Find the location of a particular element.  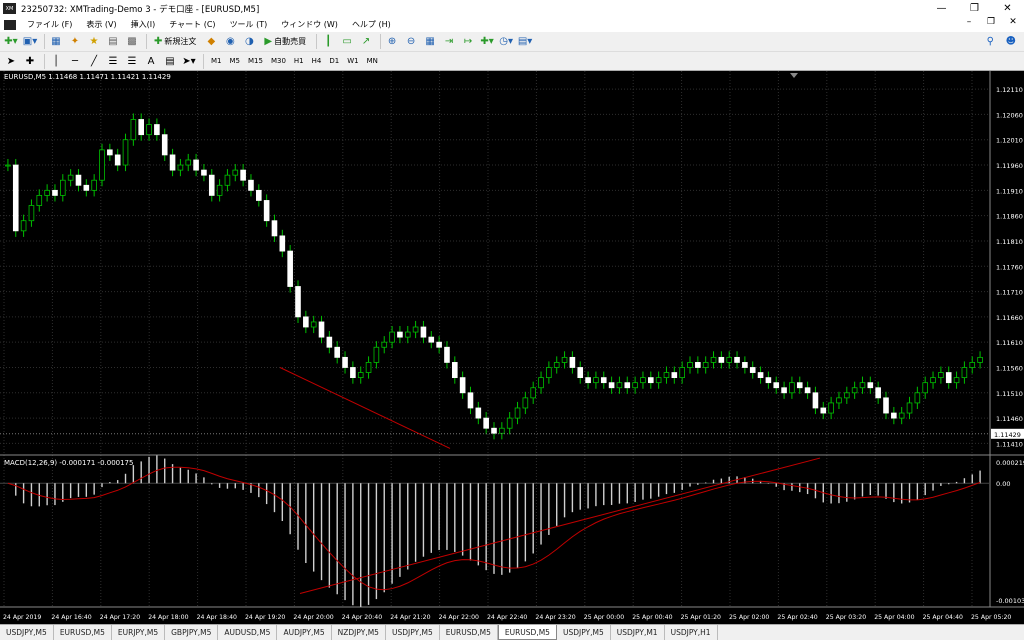

text-label-icon: ▤ is located at coordinates (170, 61).